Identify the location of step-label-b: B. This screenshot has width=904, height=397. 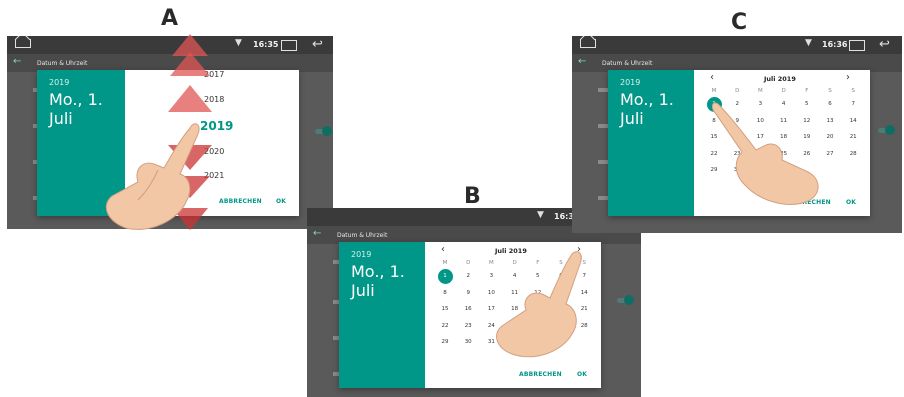
(472, 196).